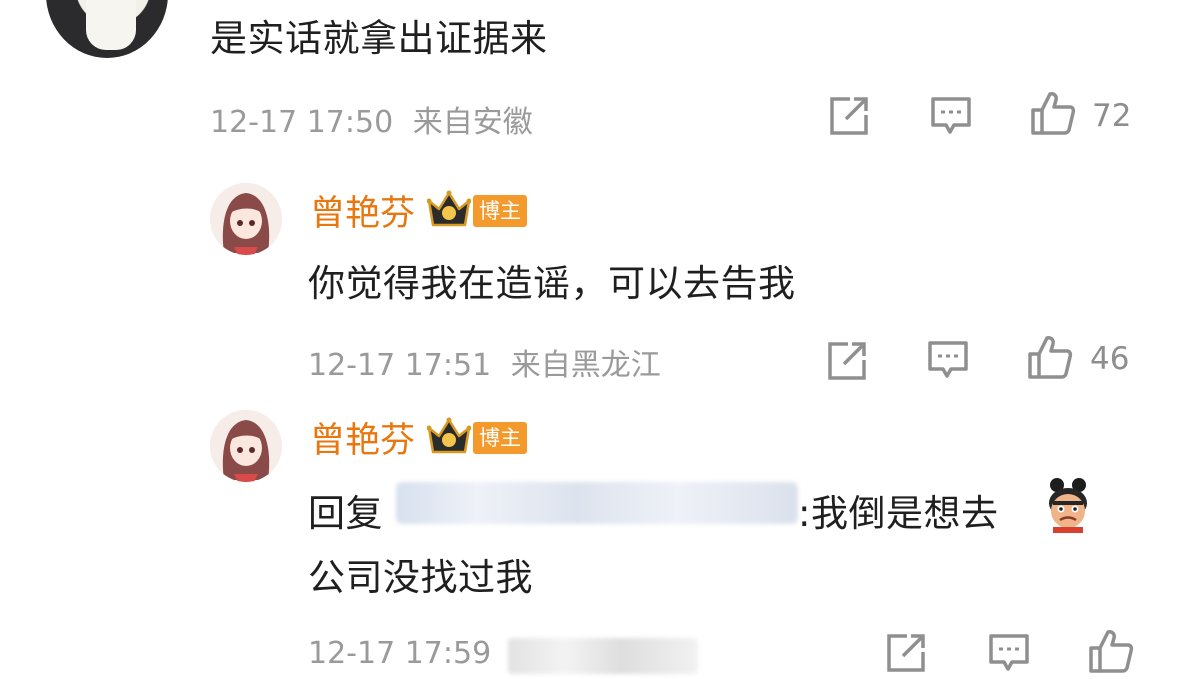 The width and height of the screenshot is (1179, 679). What do you see at coordinates (302, 122) in the screenshot?
I see `top-comment-time: 12-17 17:50` at bounding box center [302, 122].